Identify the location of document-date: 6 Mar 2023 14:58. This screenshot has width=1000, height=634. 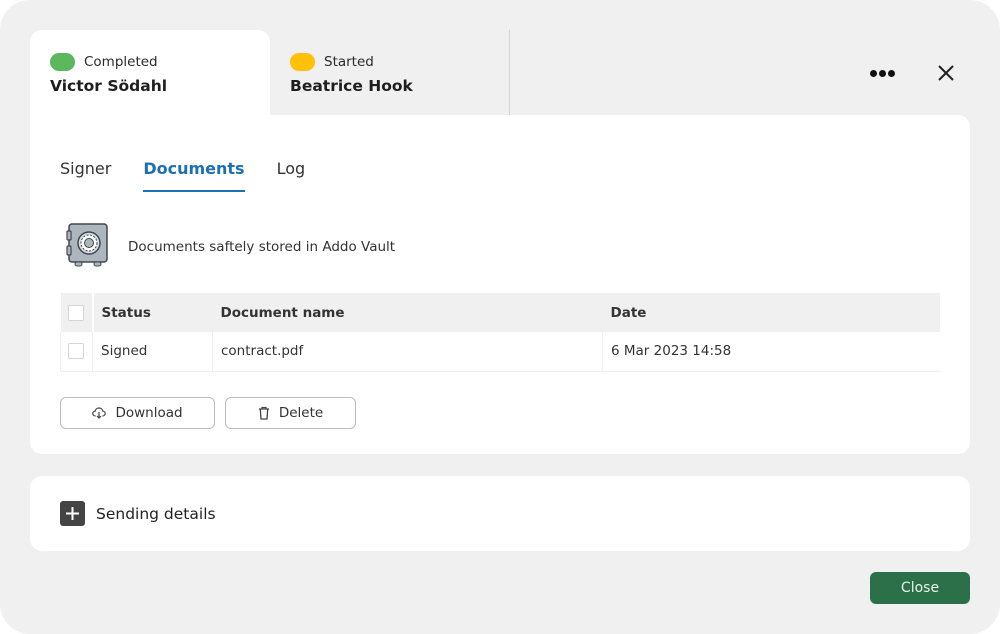
(771, 352).